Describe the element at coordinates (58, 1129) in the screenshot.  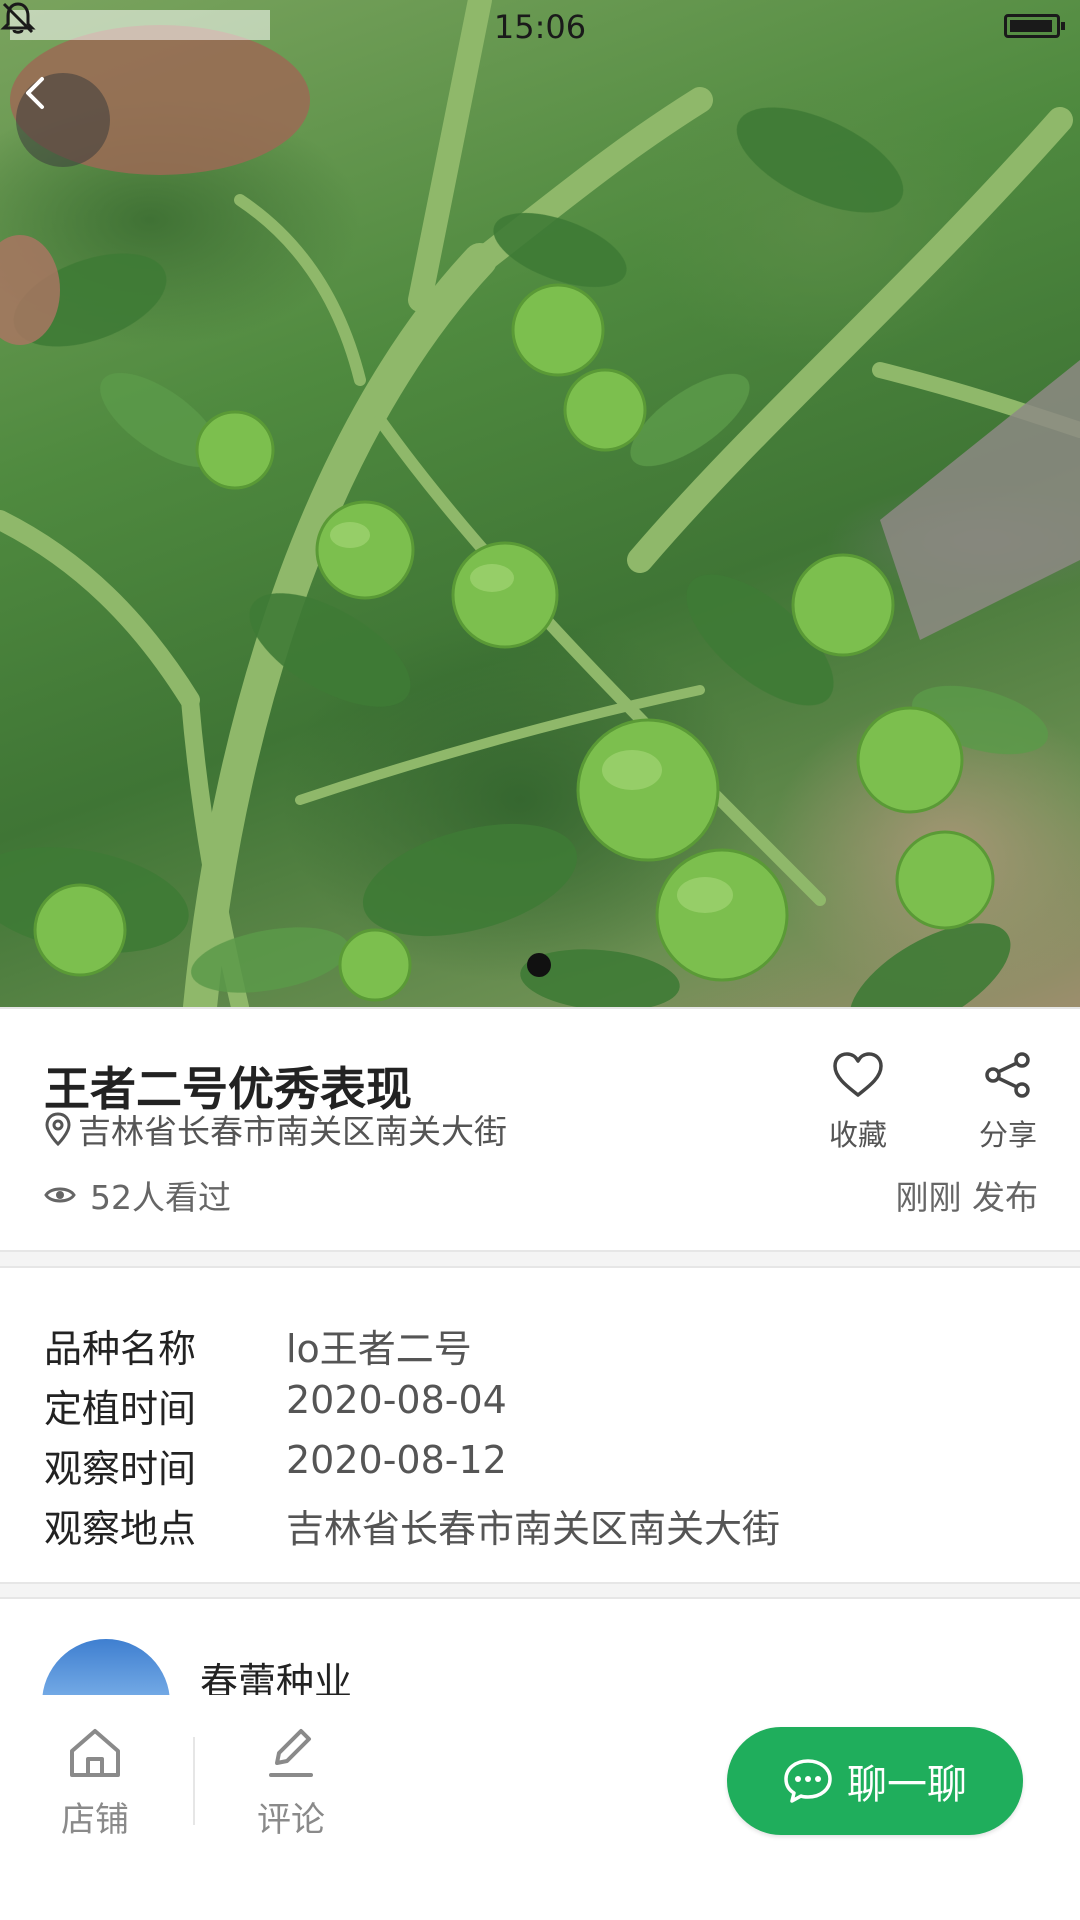
I see `location-pin-icon` at that location.